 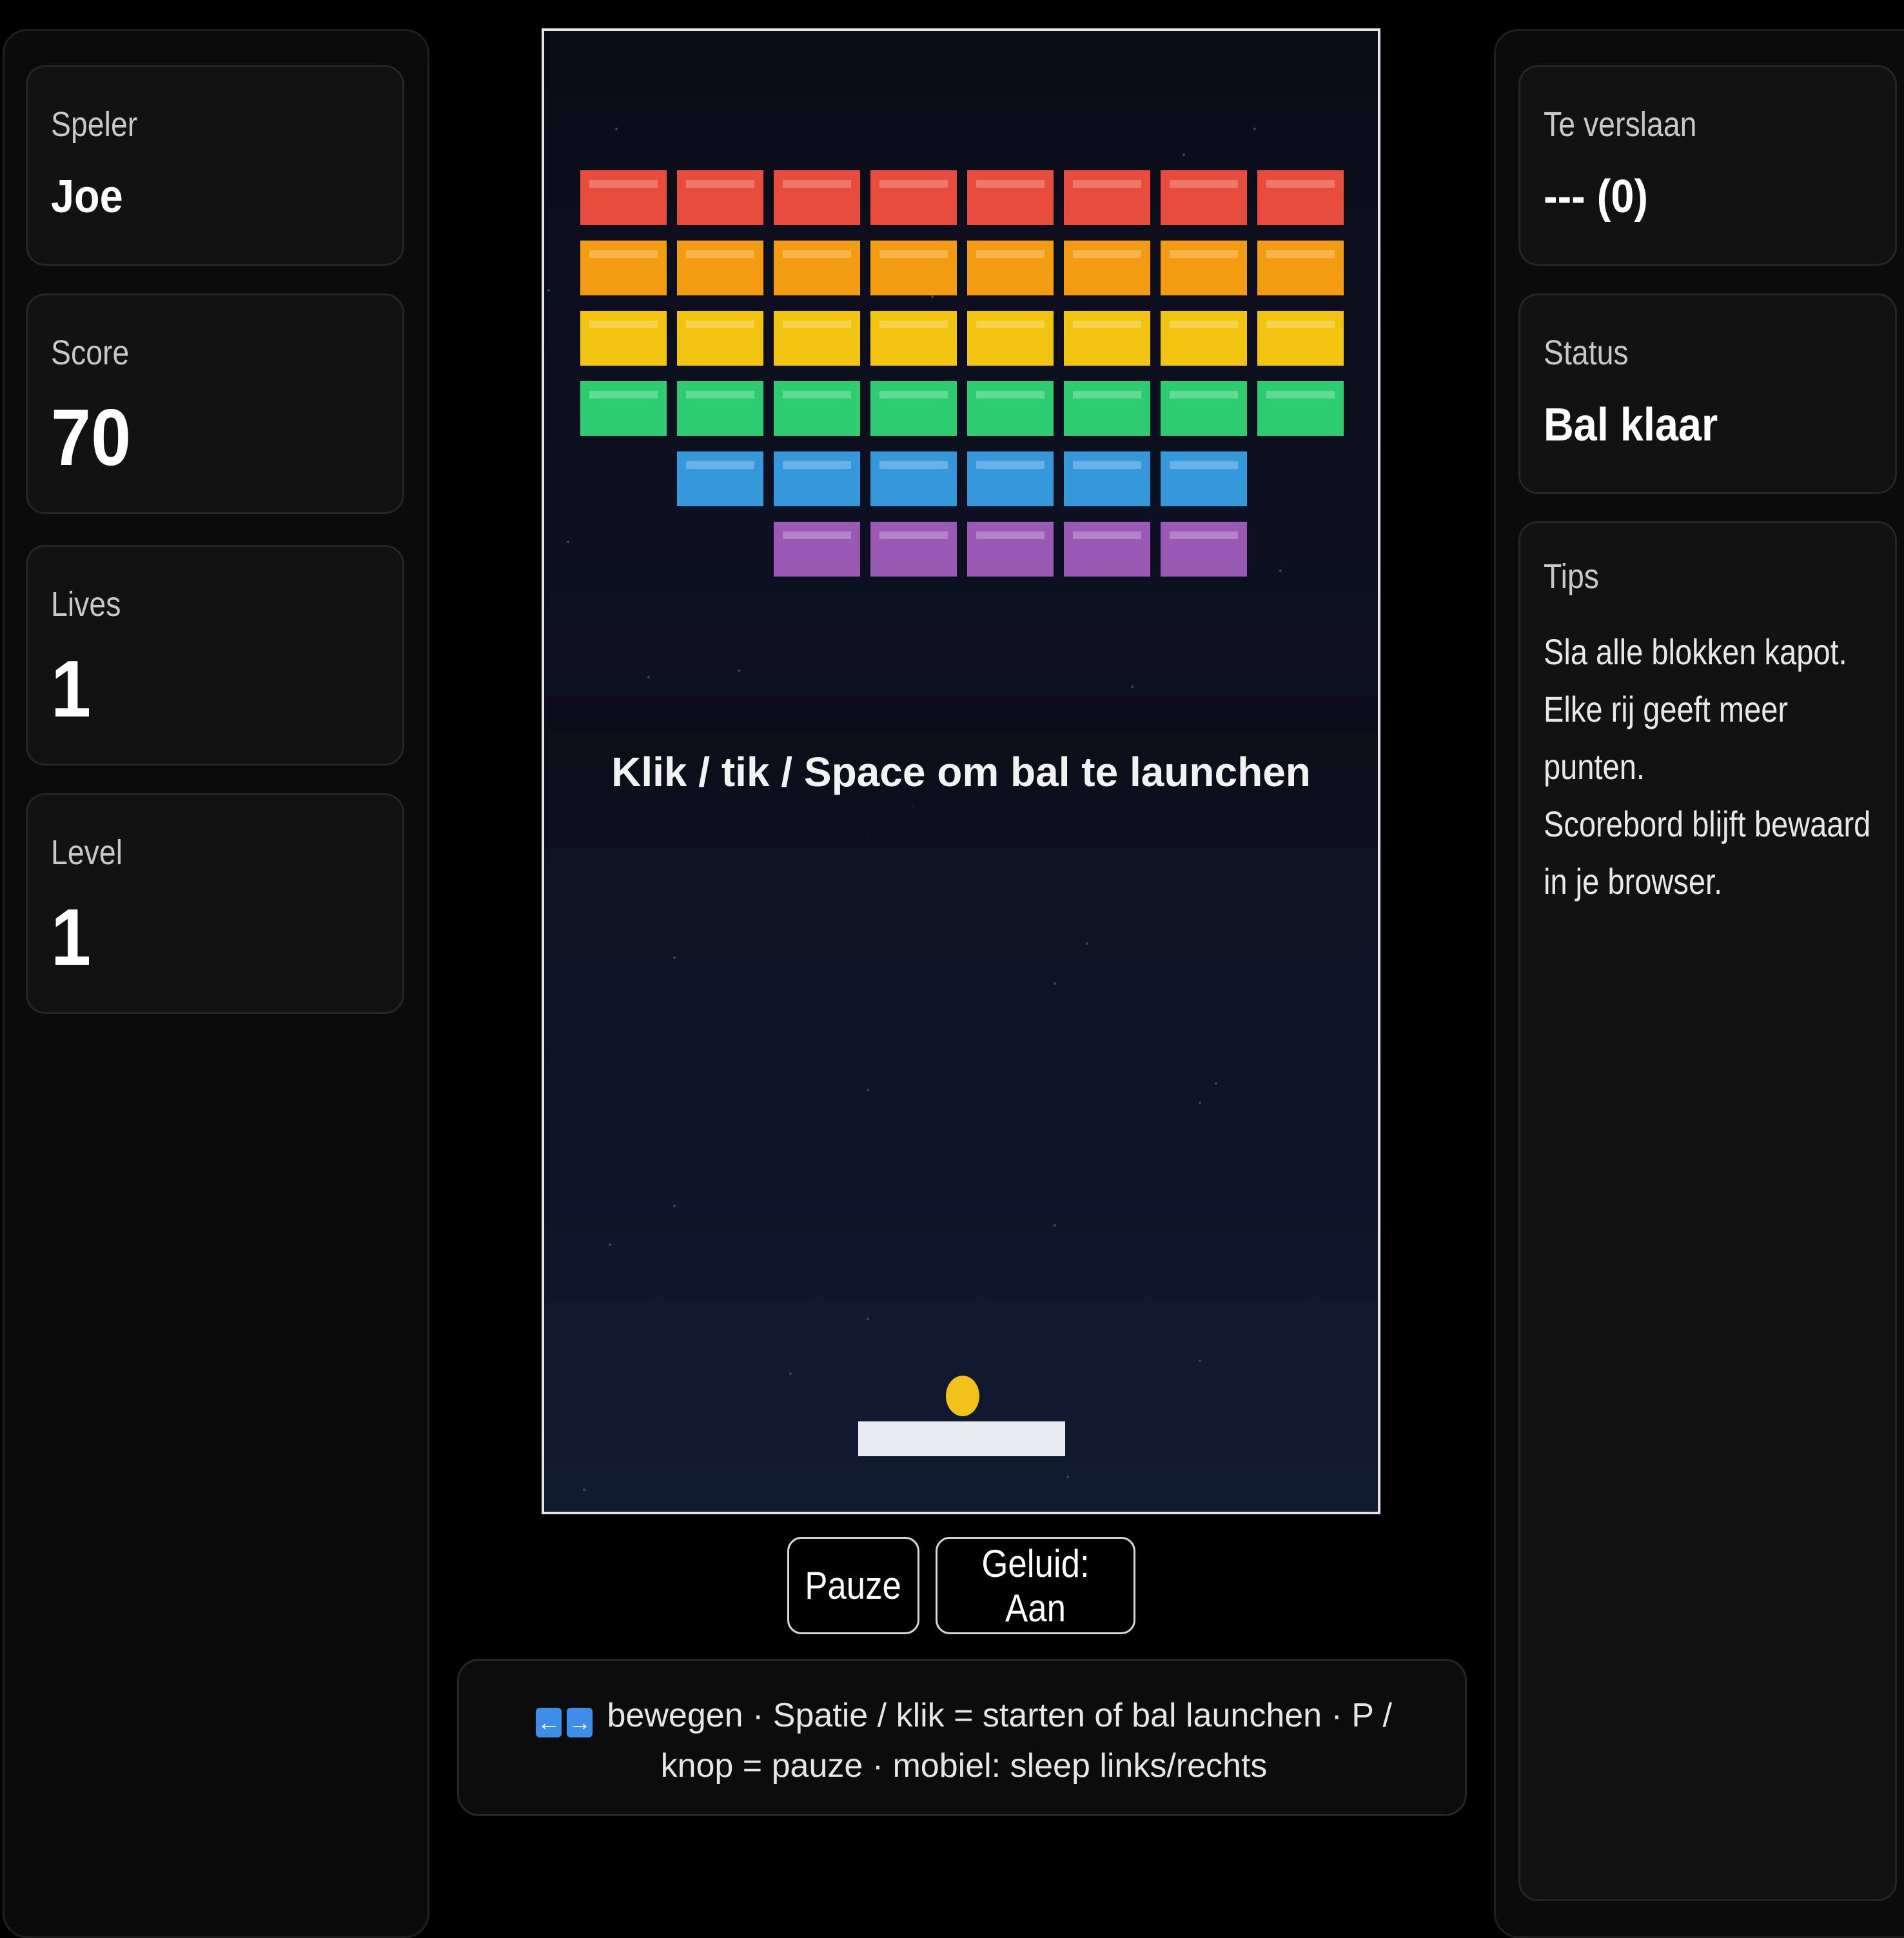 I want to click on pause-button-label: Pauze, so click(x=853, y=1585).